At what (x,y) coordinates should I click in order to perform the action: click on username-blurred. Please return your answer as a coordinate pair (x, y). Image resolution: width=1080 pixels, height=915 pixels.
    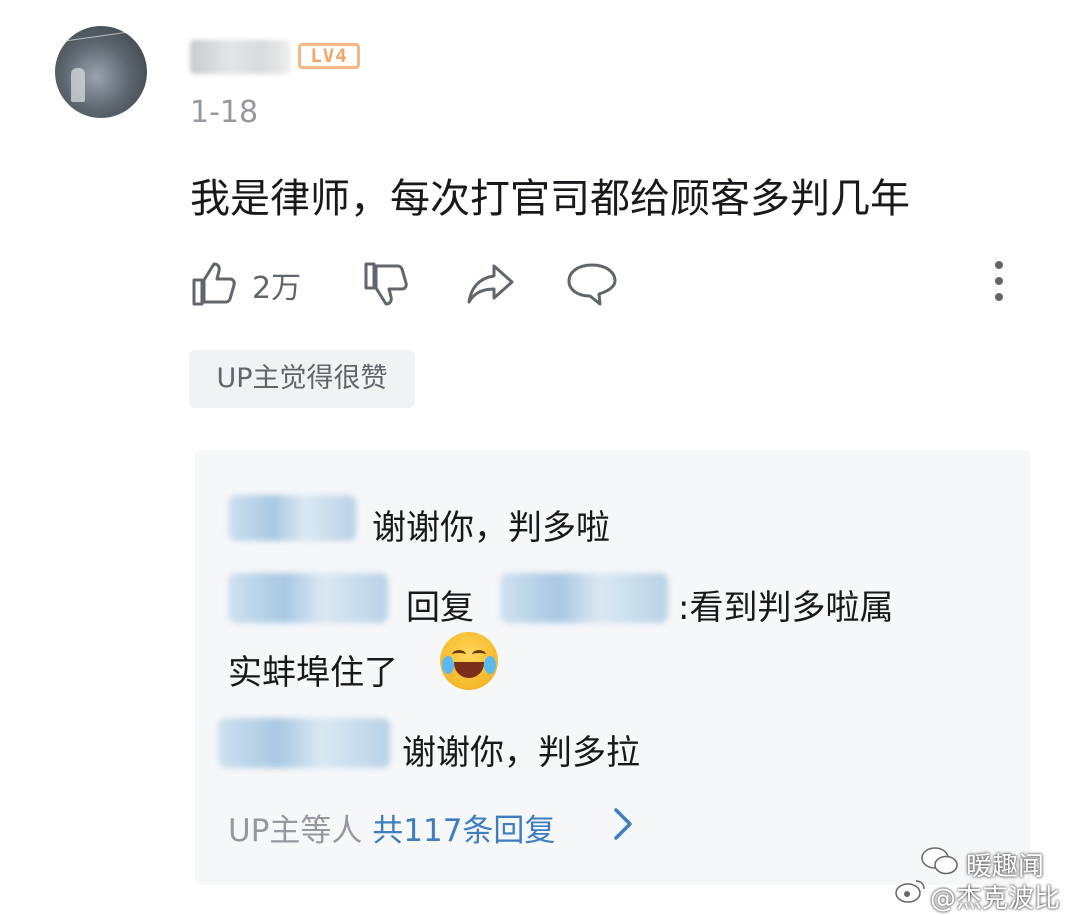
    Looking at the image, I should click on (240, 57).